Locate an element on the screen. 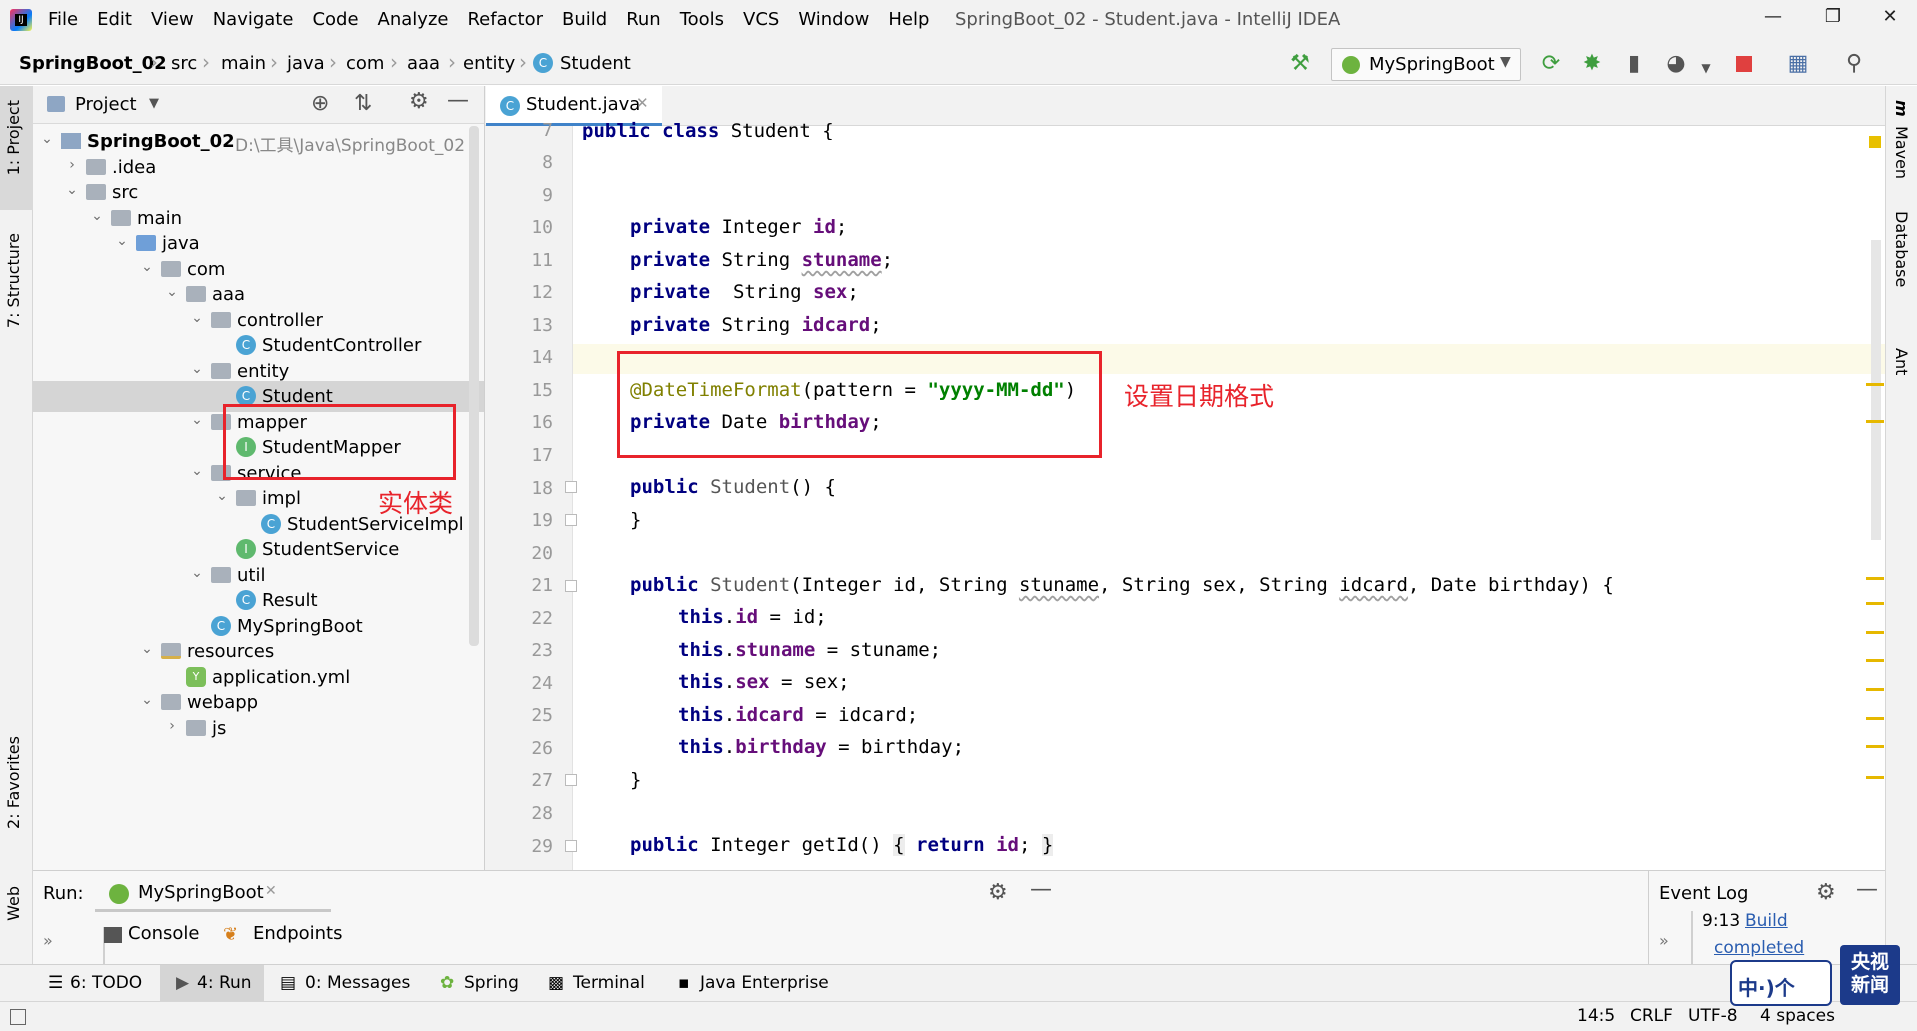 This screenshot has height=1031, width=1917. menu-view: View is located at coordinates (172, 19).